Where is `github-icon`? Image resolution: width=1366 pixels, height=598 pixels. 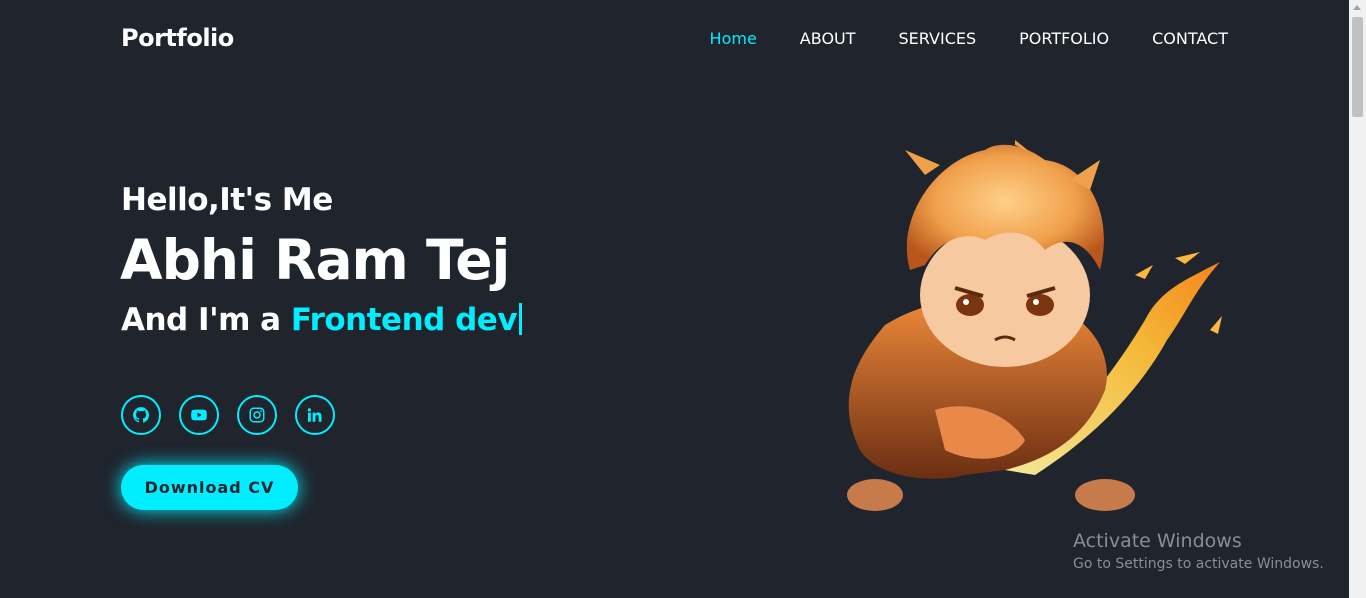 github-icon is located at coordinates (141, 415).